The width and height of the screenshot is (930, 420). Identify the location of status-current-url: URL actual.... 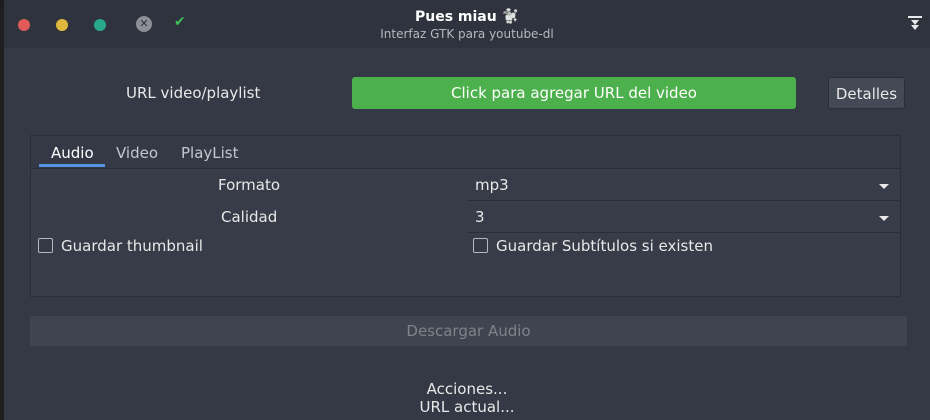
(467, 407).